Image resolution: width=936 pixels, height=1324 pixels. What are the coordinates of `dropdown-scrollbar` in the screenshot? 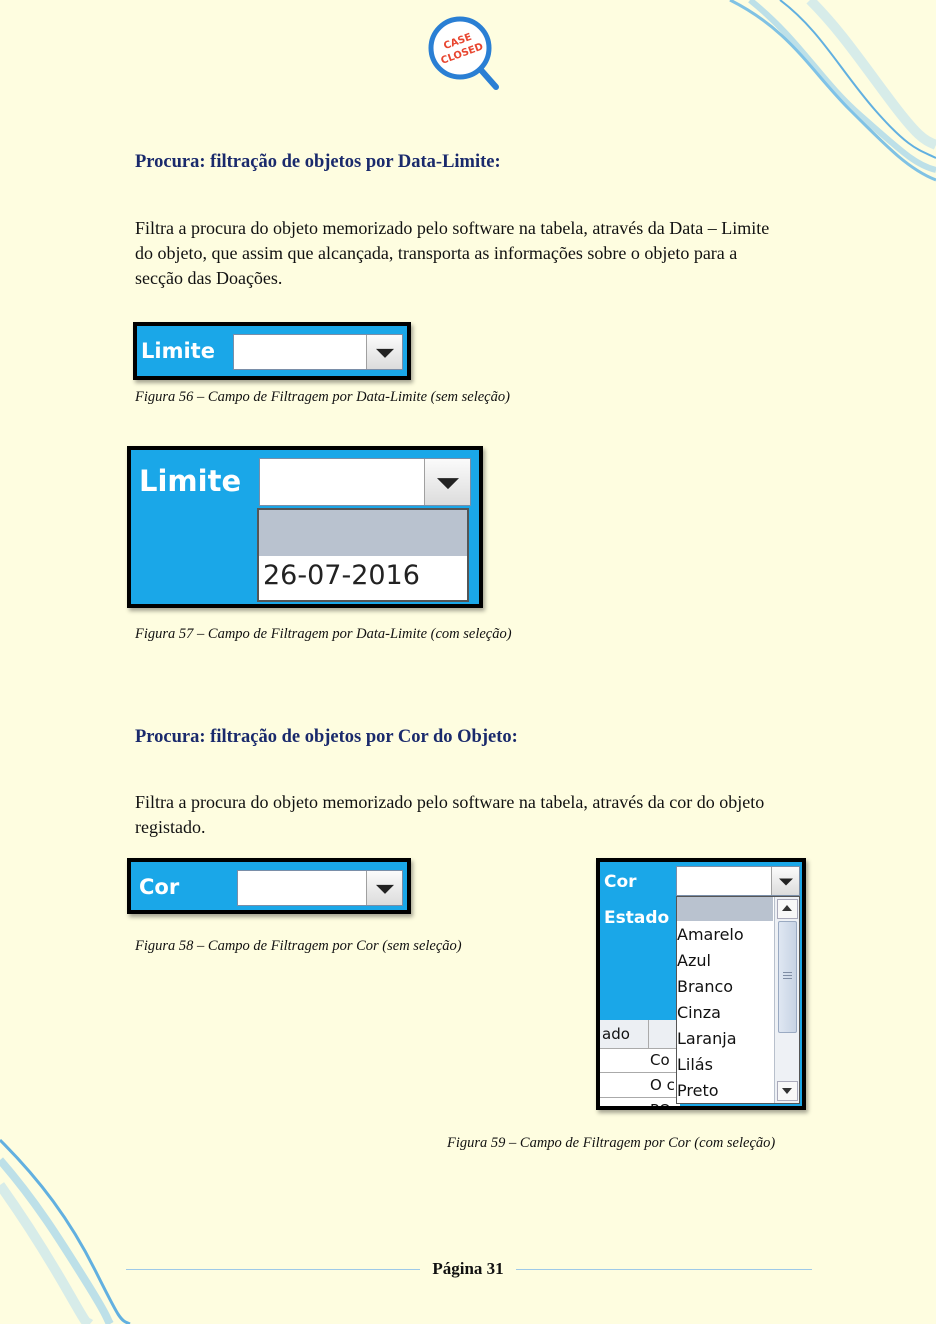 It's located at (786, 1000).